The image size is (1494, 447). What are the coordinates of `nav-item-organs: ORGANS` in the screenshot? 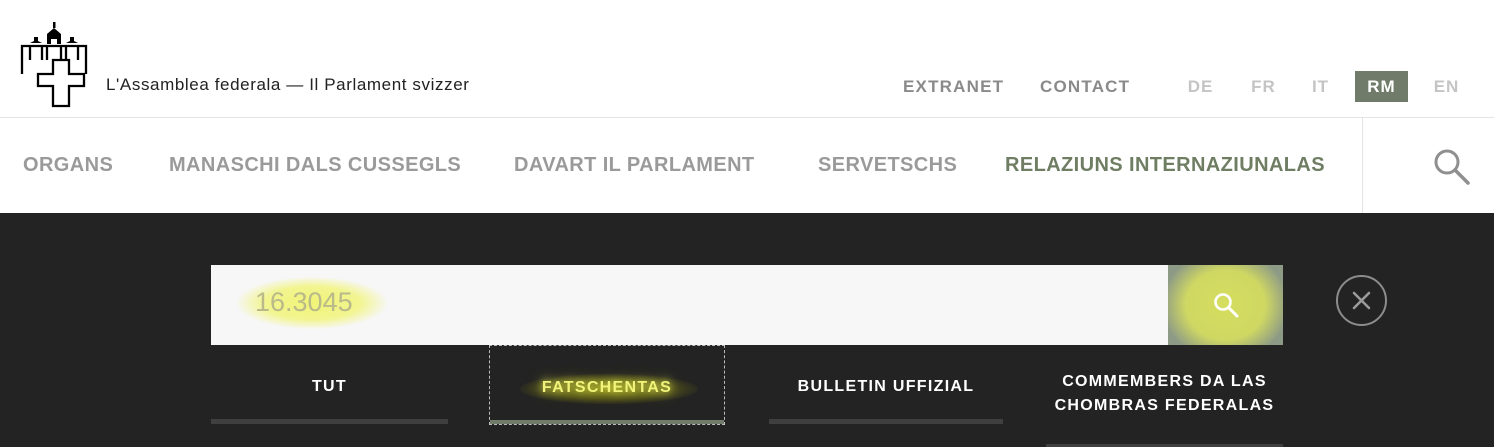 It's located at (68, 165).